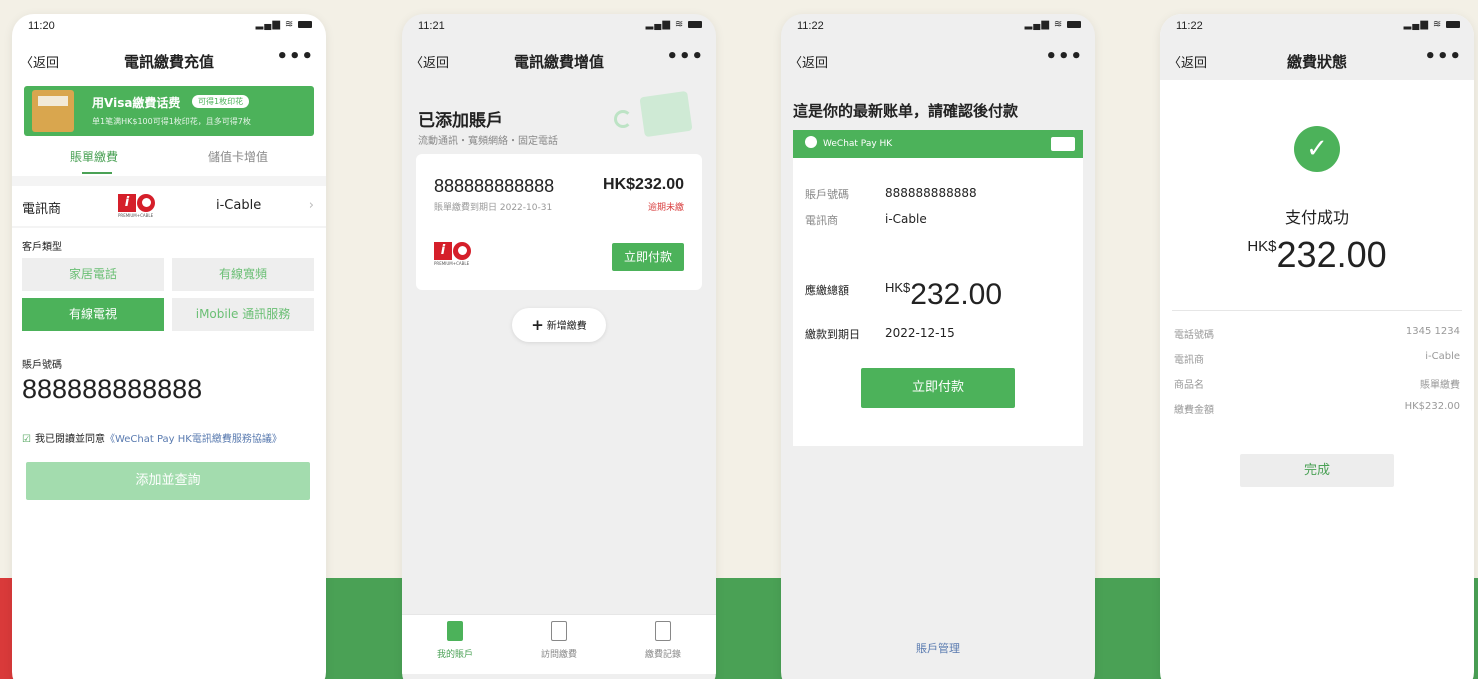  What do you see at coordinates (537, 325) in the screenshot?
I see `plus-icon: +` at bounding box center [537, 325].